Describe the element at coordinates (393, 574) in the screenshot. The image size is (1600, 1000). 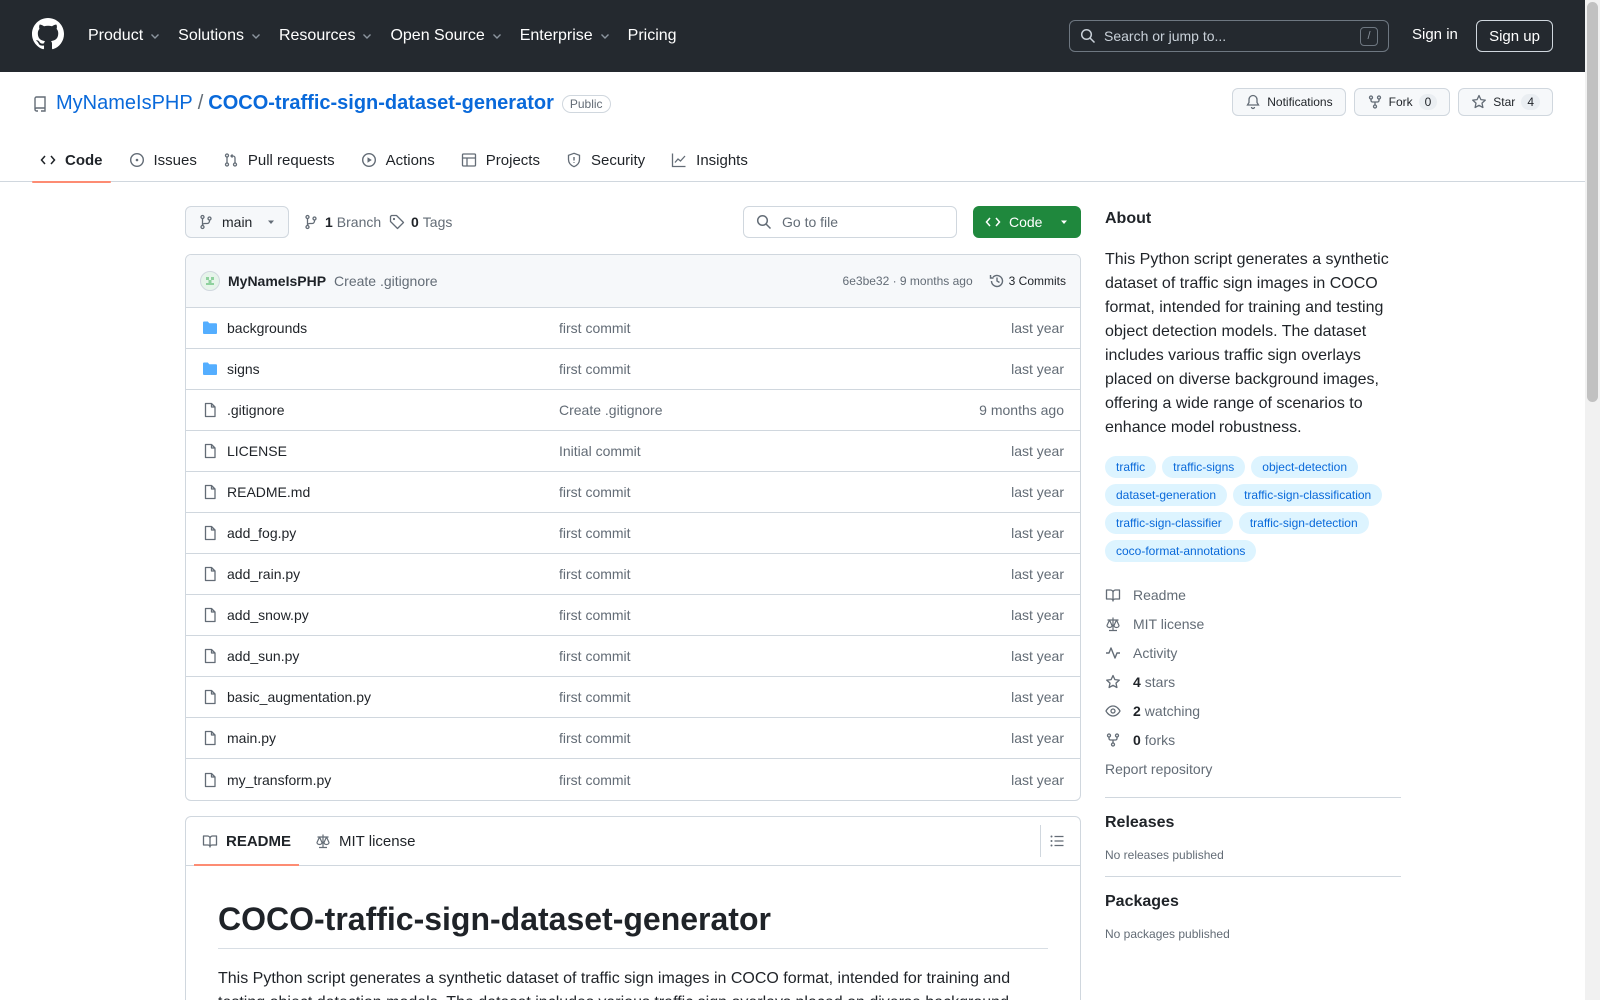
I see `file-name-link: add_rain.py` at that location.